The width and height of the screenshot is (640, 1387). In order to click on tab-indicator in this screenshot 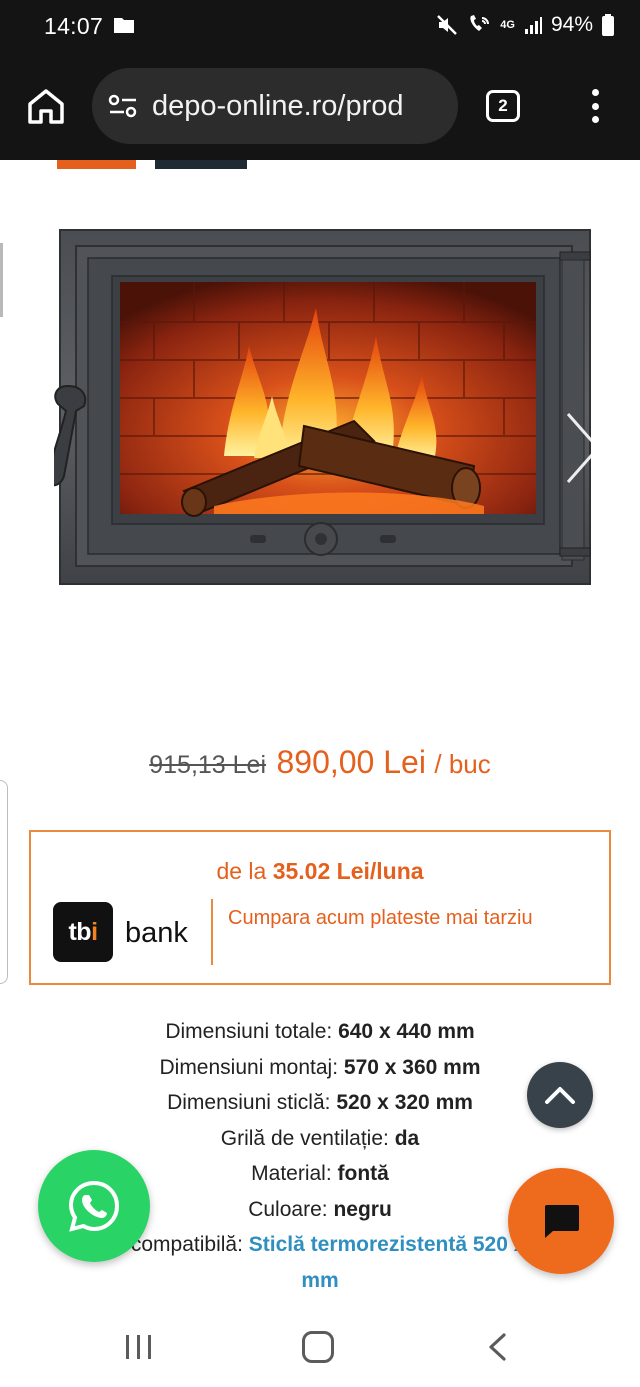, I will do `click(201, 164)`.